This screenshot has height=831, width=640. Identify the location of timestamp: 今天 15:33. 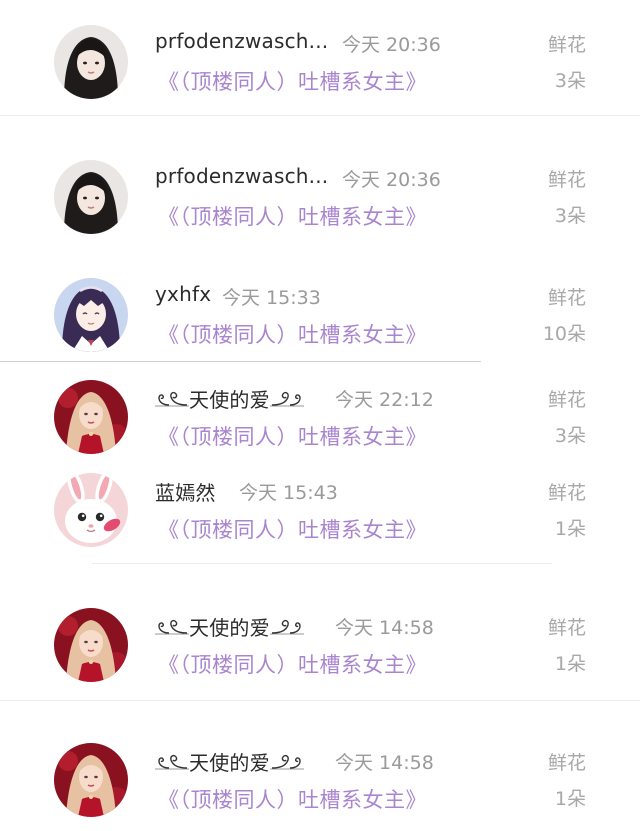
(271, 298).